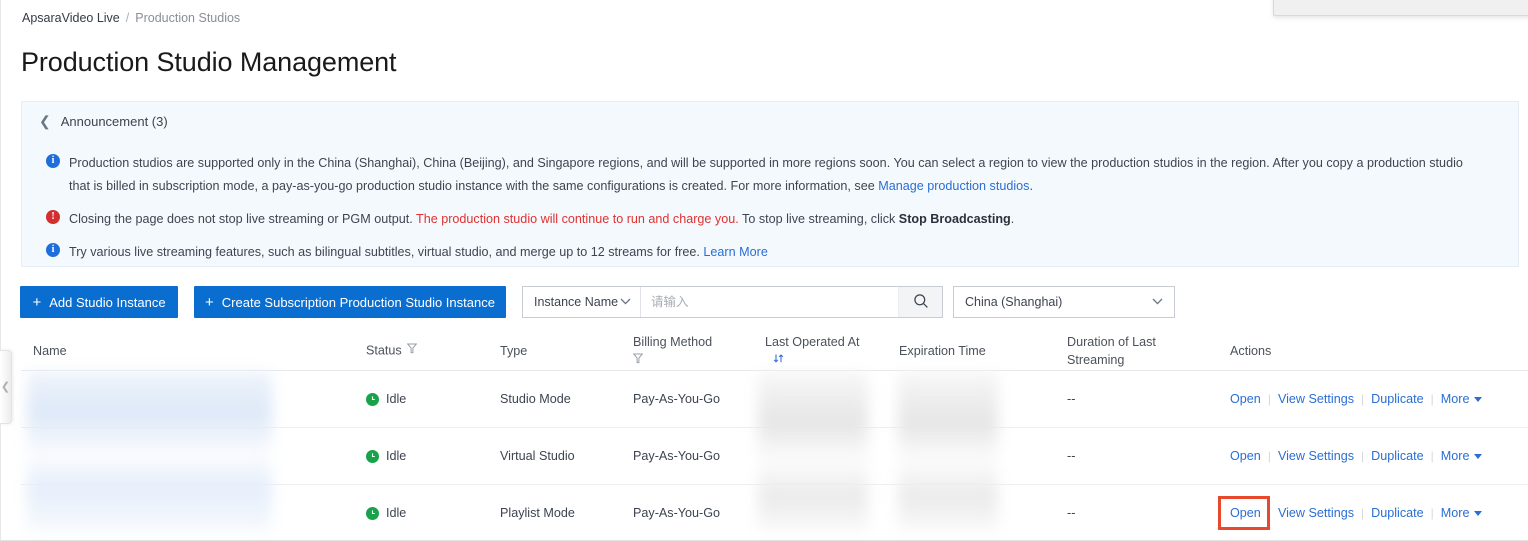  Describe the element at coordinates (6, 387) in the screenshot. I see `sidebar-collapse-handle: ❮` at that location.